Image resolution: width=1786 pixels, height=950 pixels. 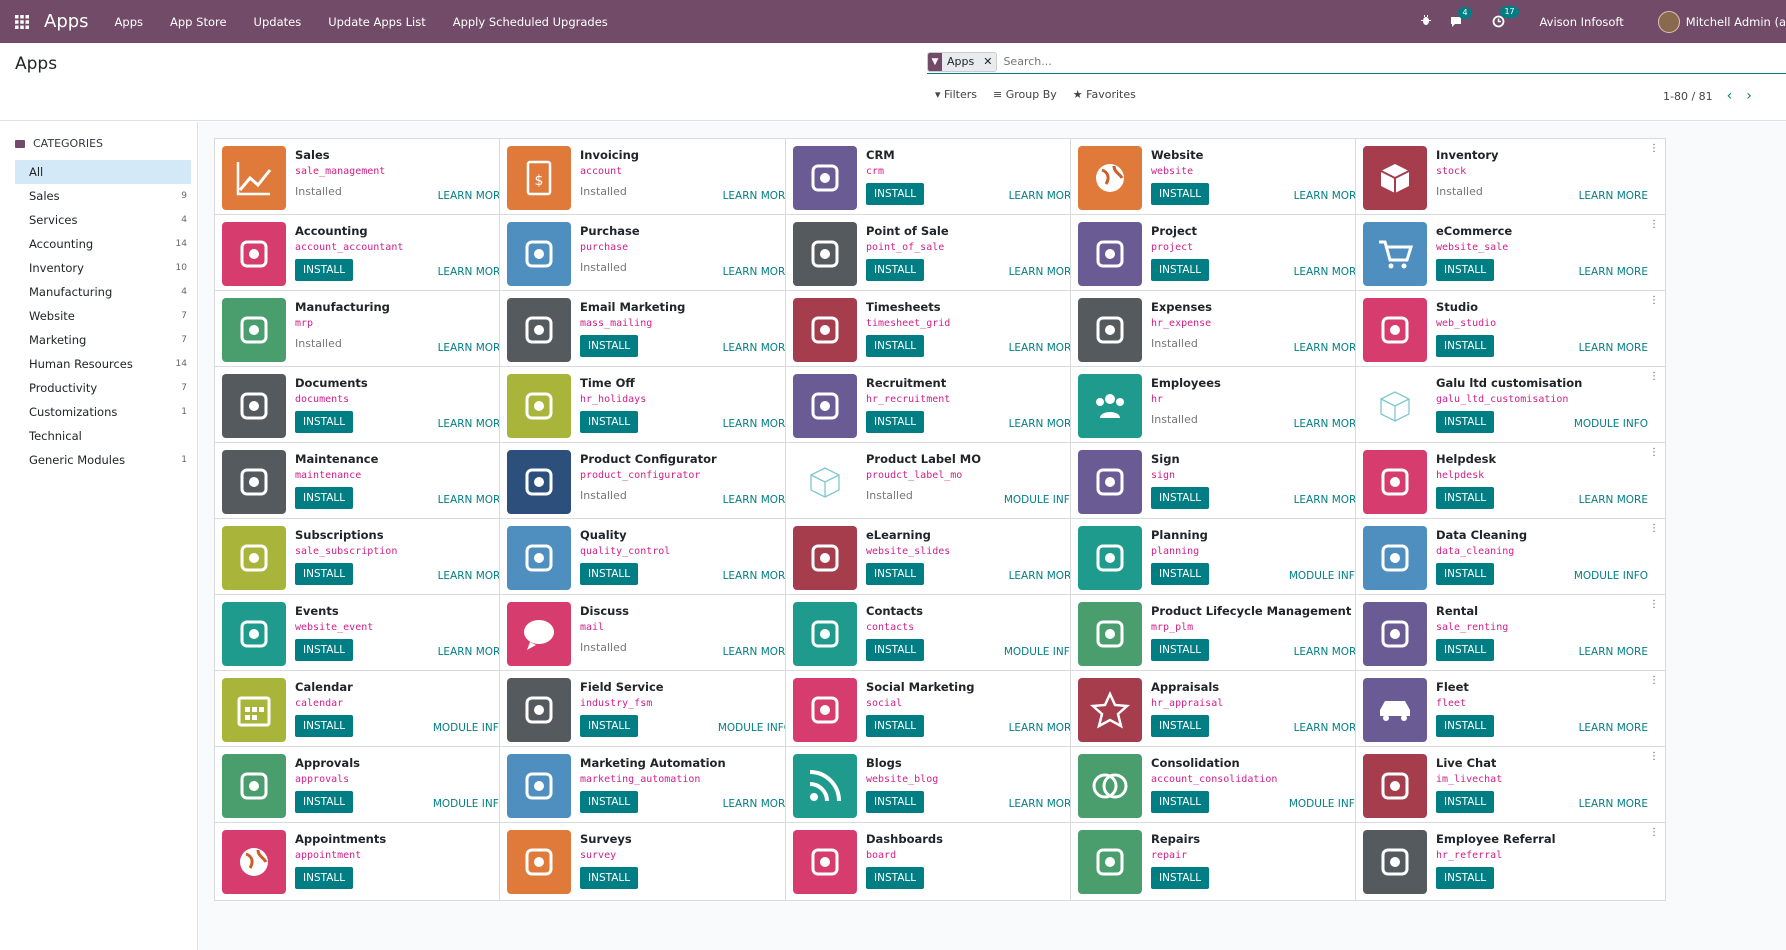 I want to click on pager-next-icon: ›, so click(x=1749, y=96).